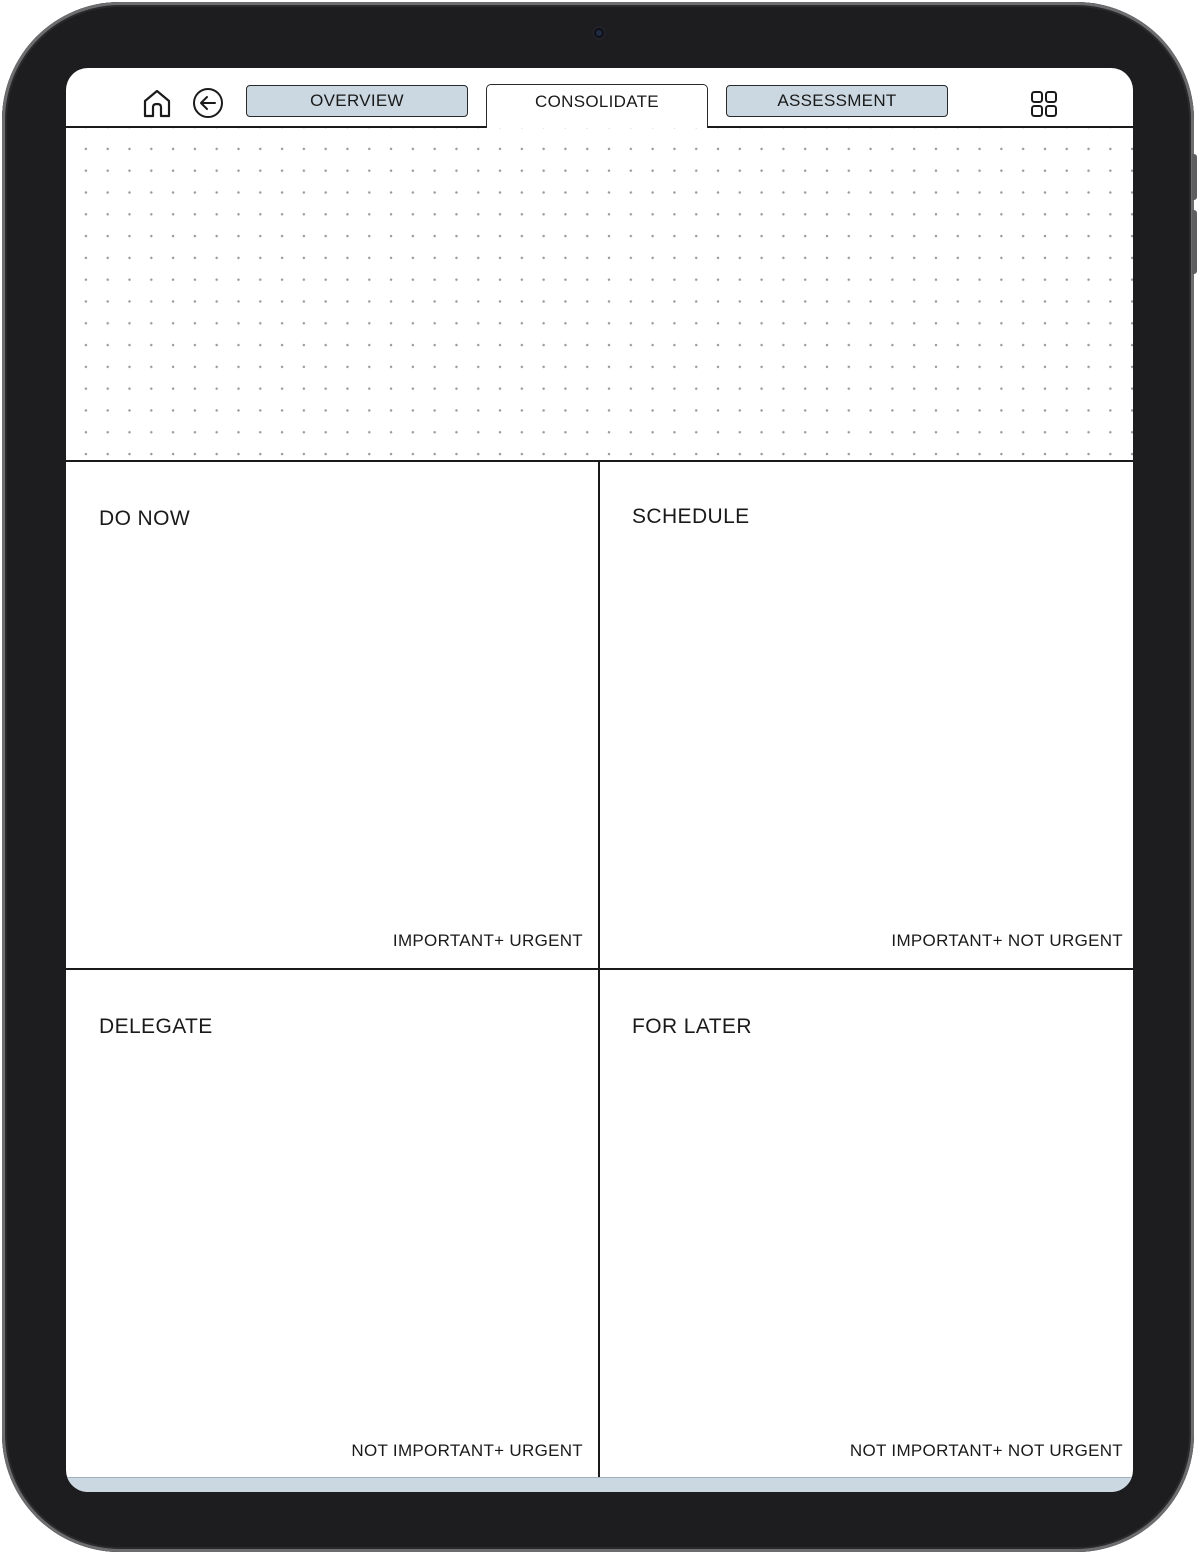 The height and width of the screenshot is (1555, 1200). I want to click on quadrant-subtitle: IMPORTANT+ URGENT, so click(487, 940).